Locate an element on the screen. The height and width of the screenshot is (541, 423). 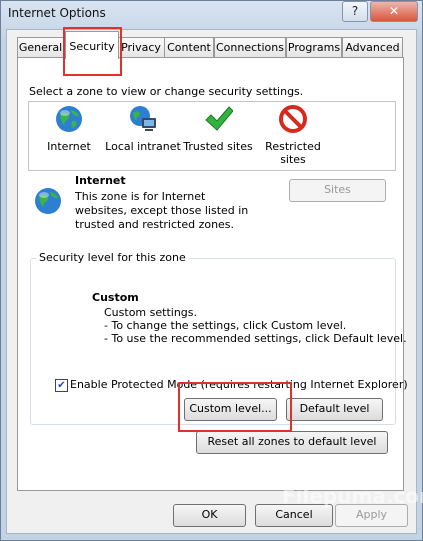
intranet-icon is located at coordinates (143, 118).